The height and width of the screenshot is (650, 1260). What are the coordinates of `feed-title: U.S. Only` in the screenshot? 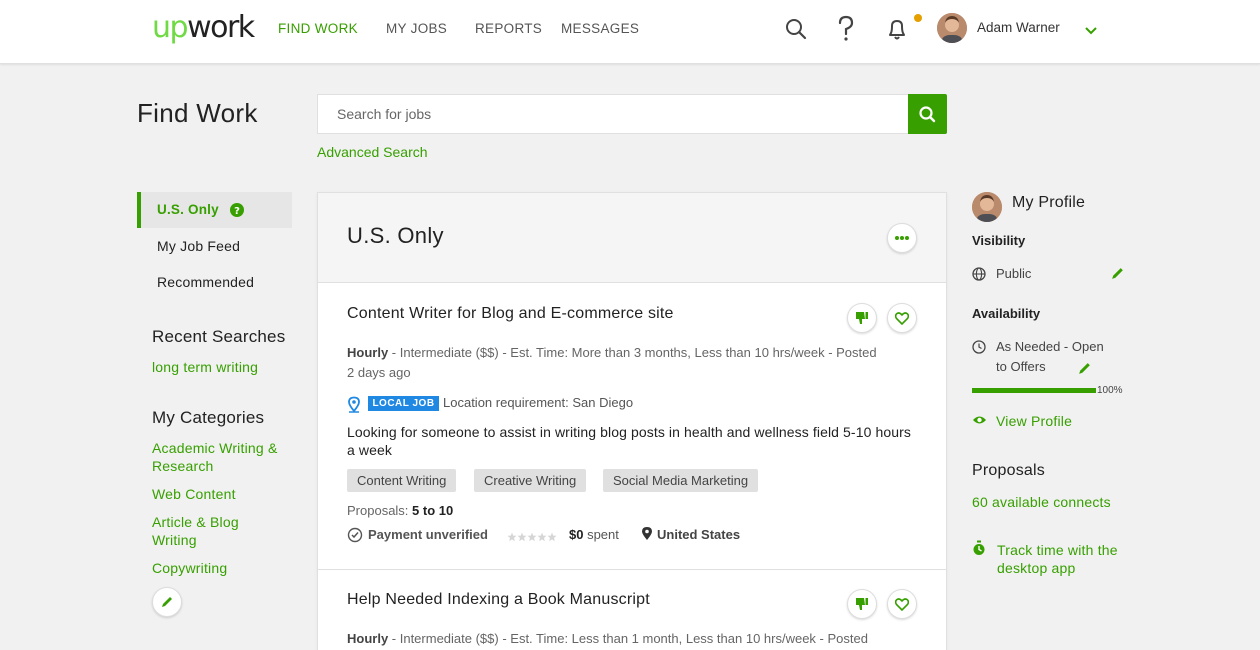 It's located at (395, 235).